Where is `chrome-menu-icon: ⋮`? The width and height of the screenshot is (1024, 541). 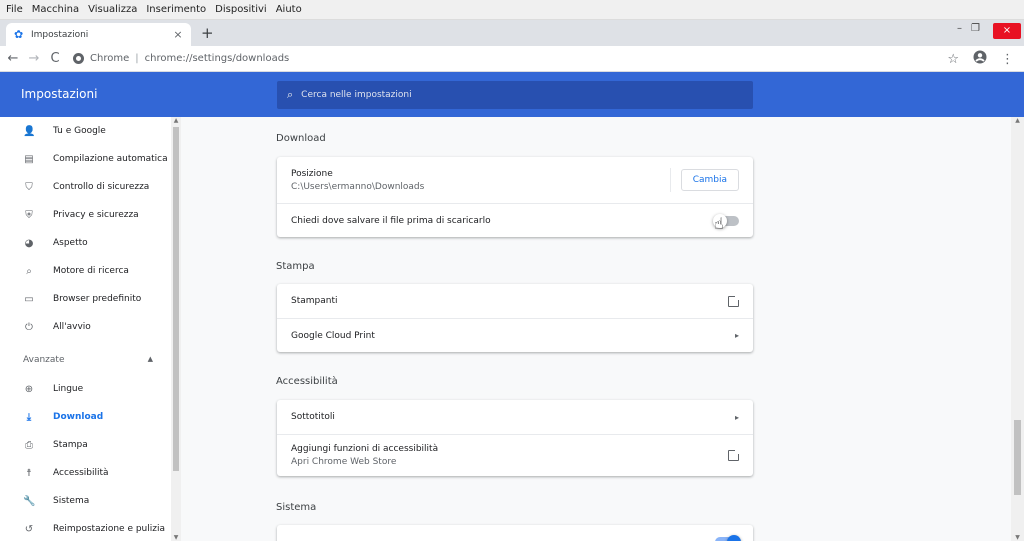
chrome-menu-icon: ⋮ is located at coordinates (1007, 59).